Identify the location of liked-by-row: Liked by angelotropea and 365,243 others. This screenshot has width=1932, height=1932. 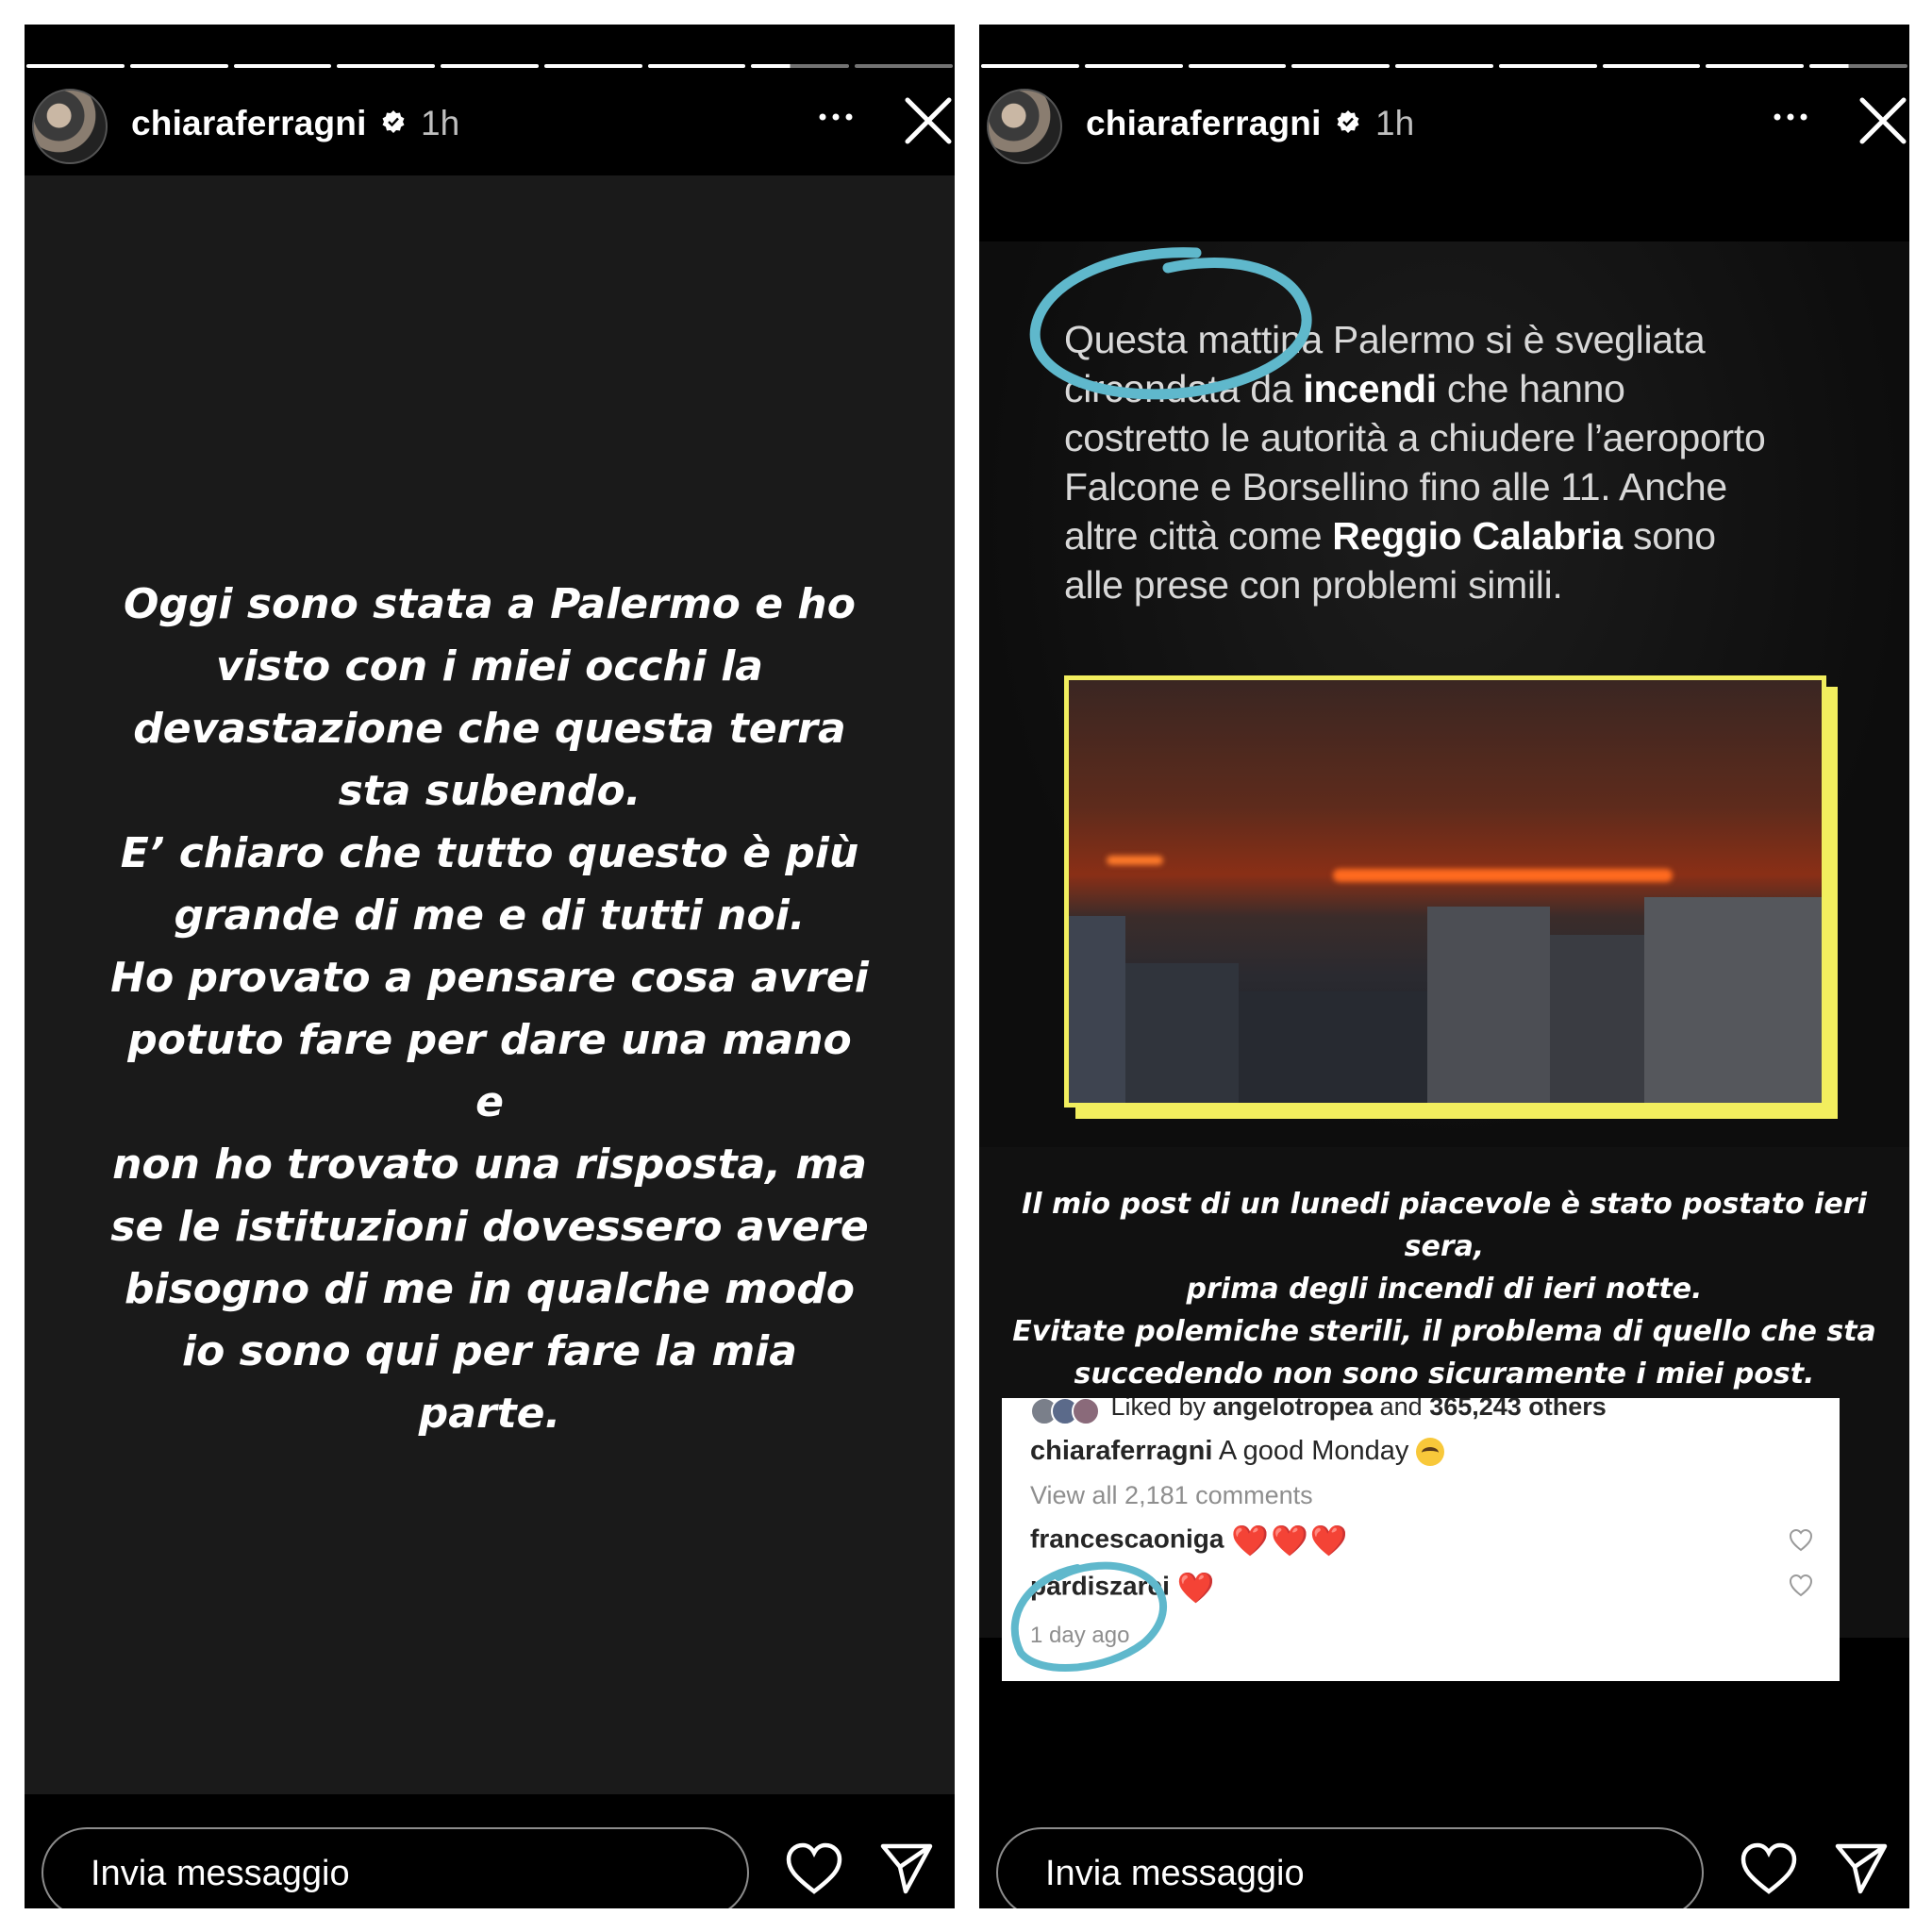
(1319, 1412).